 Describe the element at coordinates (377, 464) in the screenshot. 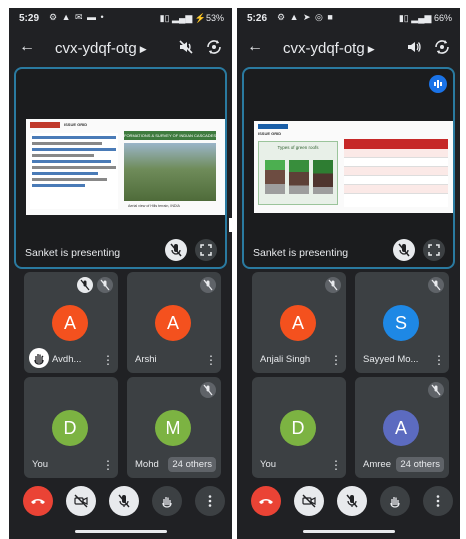

I see `participant-name: Amree` at that location.